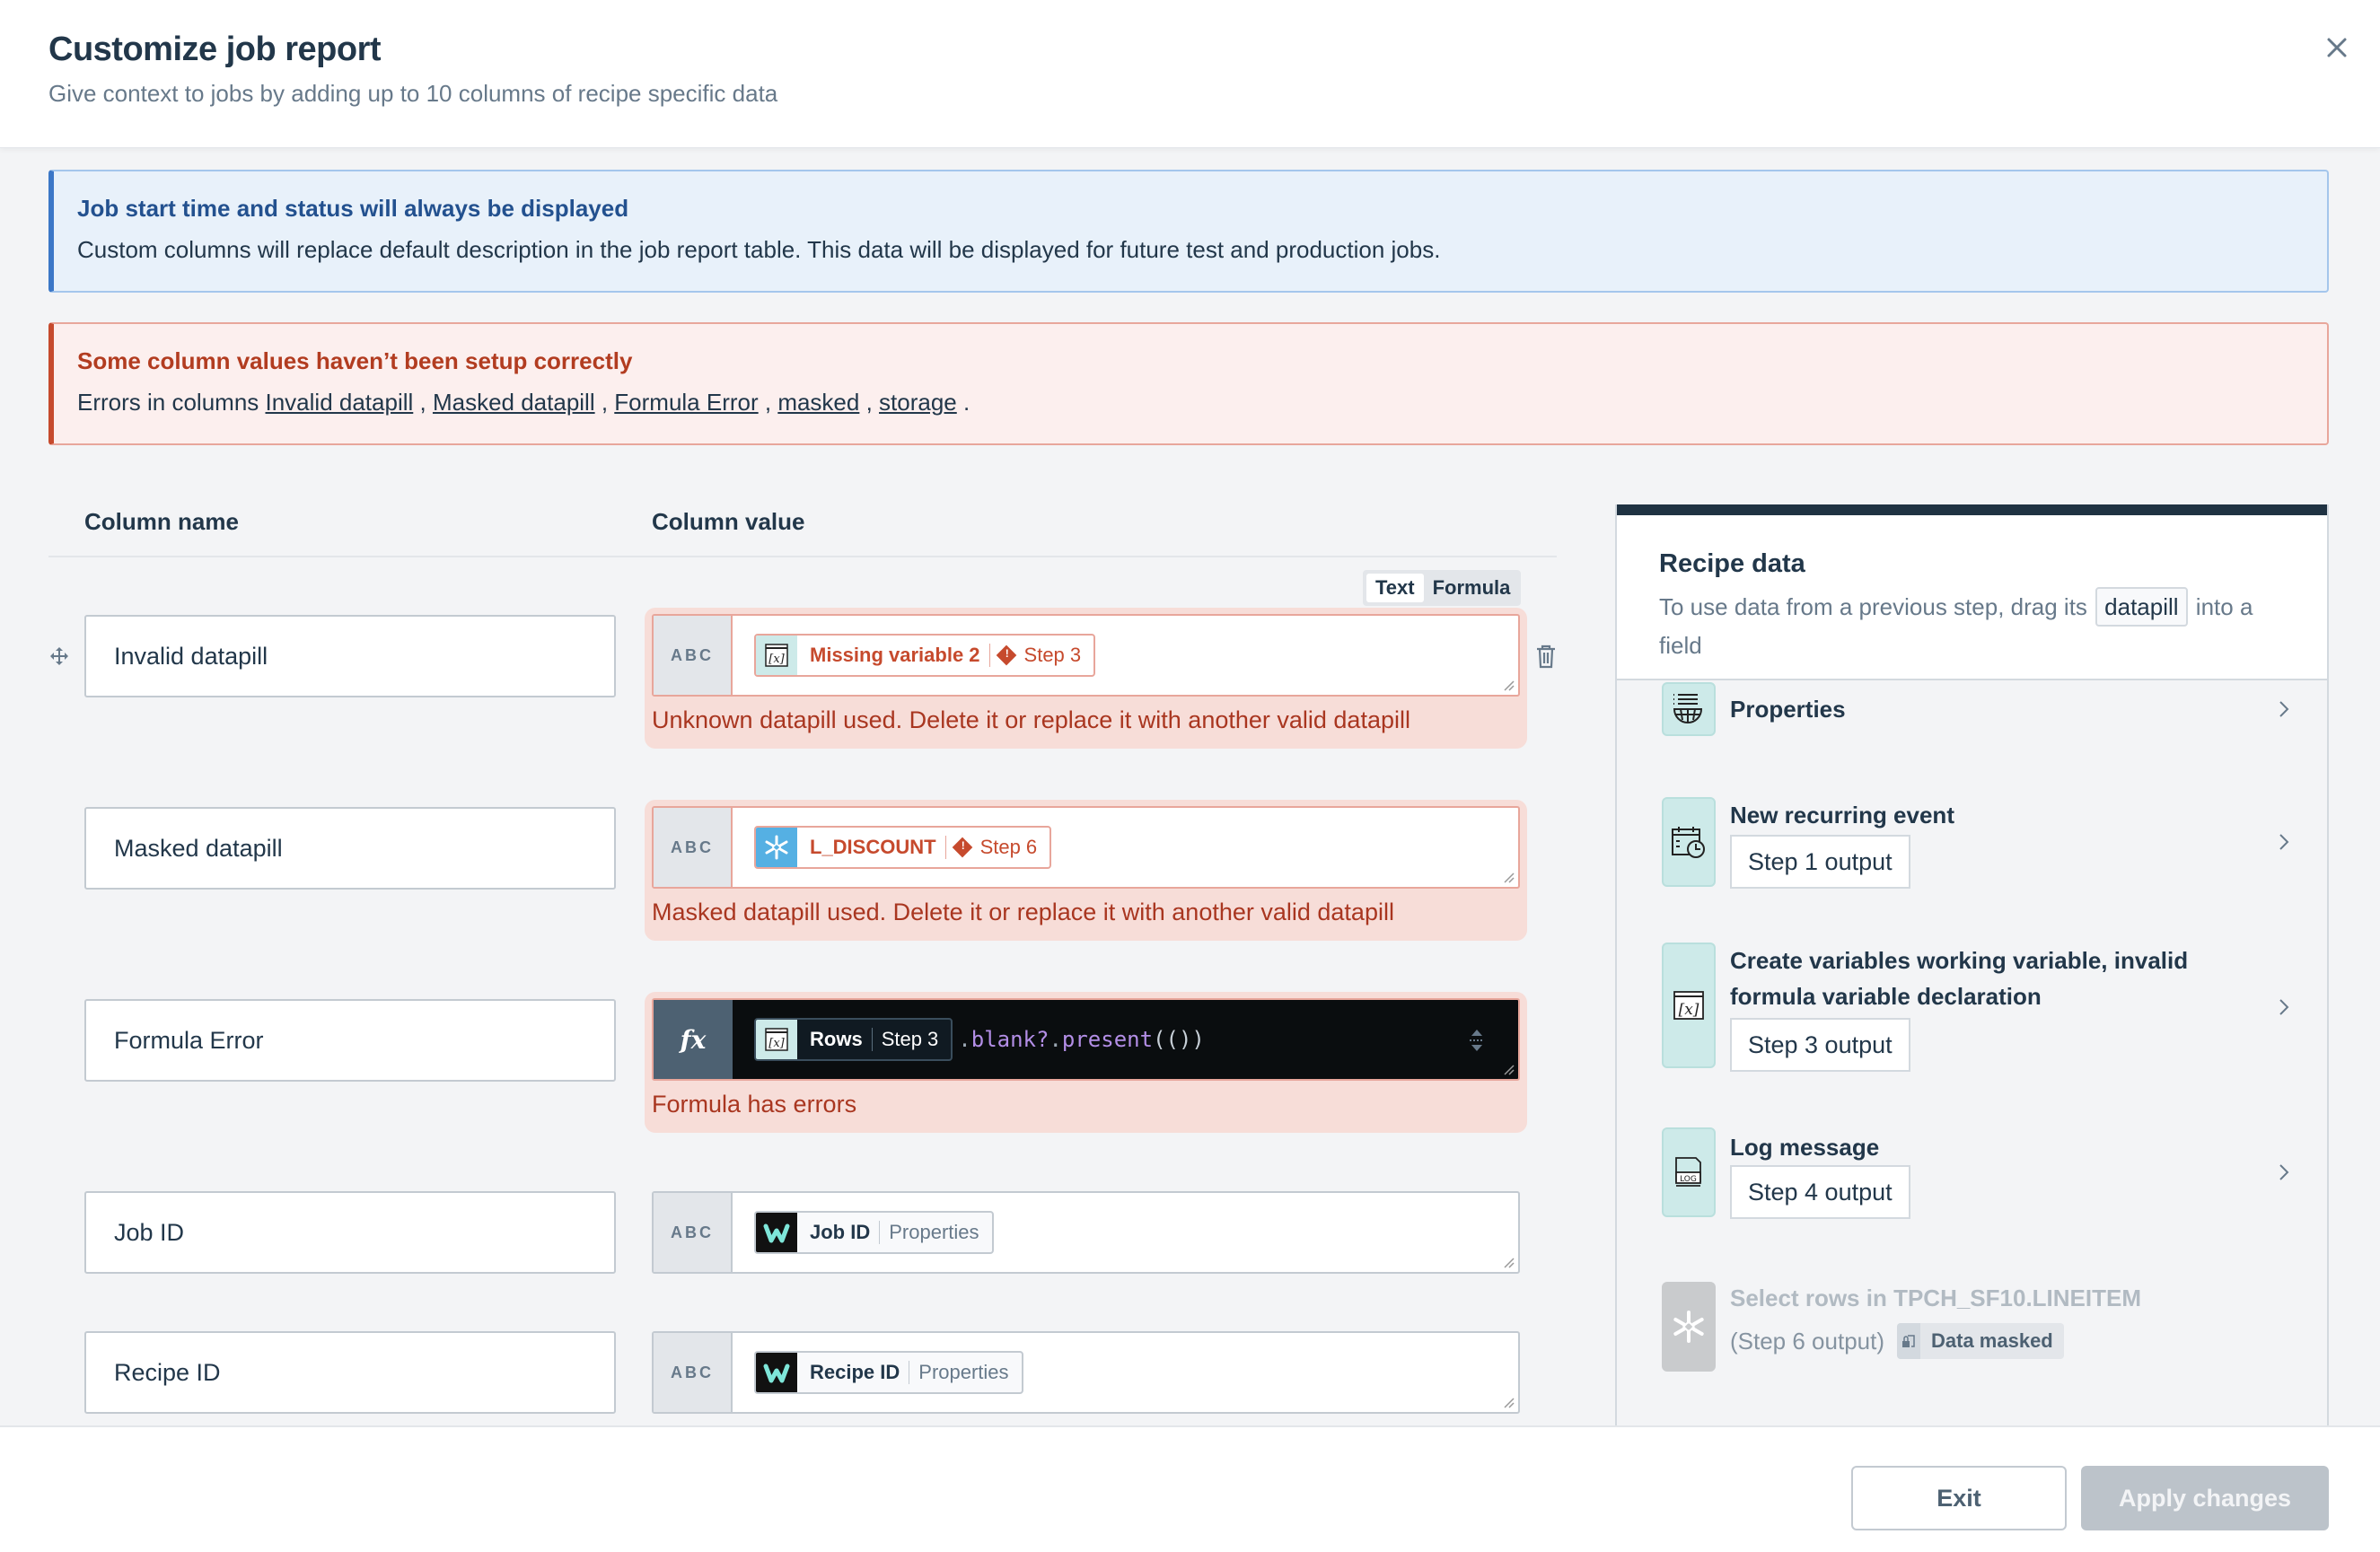  Describe the element at coordinates (1086, 1039) in the screenshot. I see `formula-input: fx [x] Rows Step 3 .blank?.present(())` at that location.